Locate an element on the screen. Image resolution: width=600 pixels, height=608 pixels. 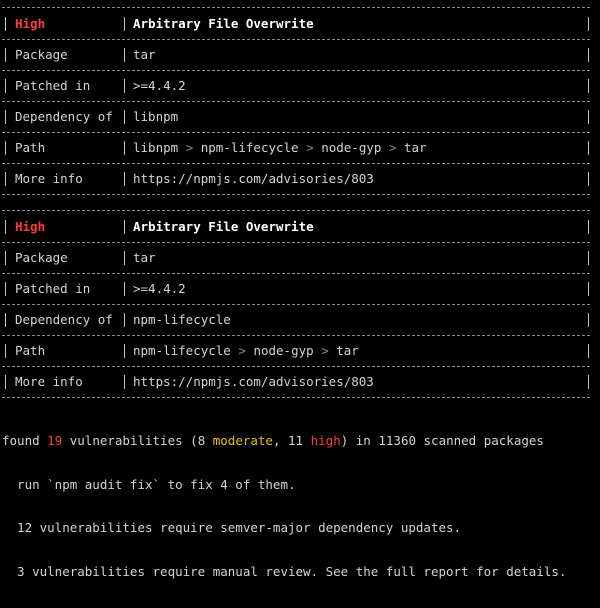
row-value: libnpm is located at coordinates (156, 116).